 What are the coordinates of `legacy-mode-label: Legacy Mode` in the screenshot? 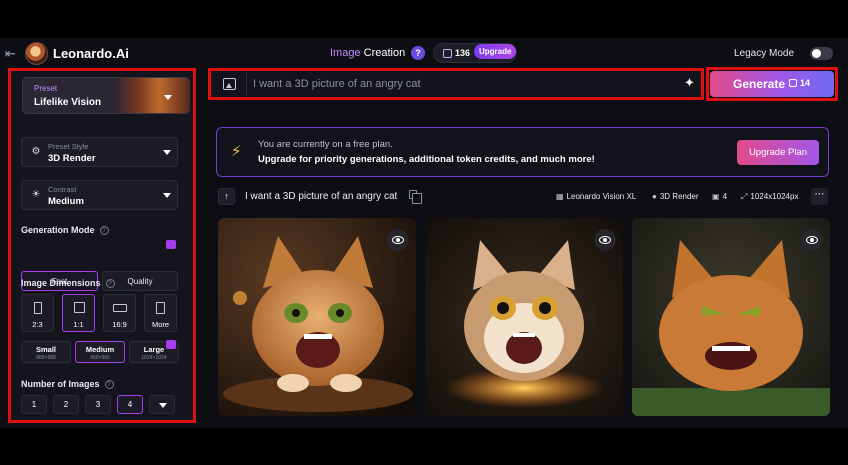 It's located at (764, 53).